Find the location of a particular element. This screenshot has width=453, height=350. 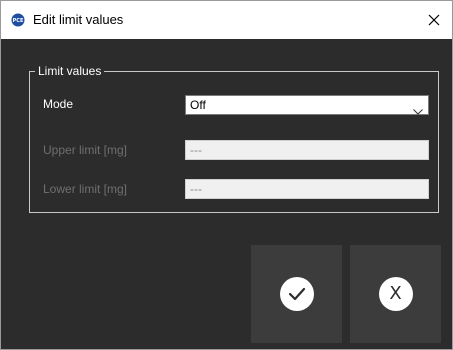

pce-logo-icon: PCE is located at coordinates (18, 20).